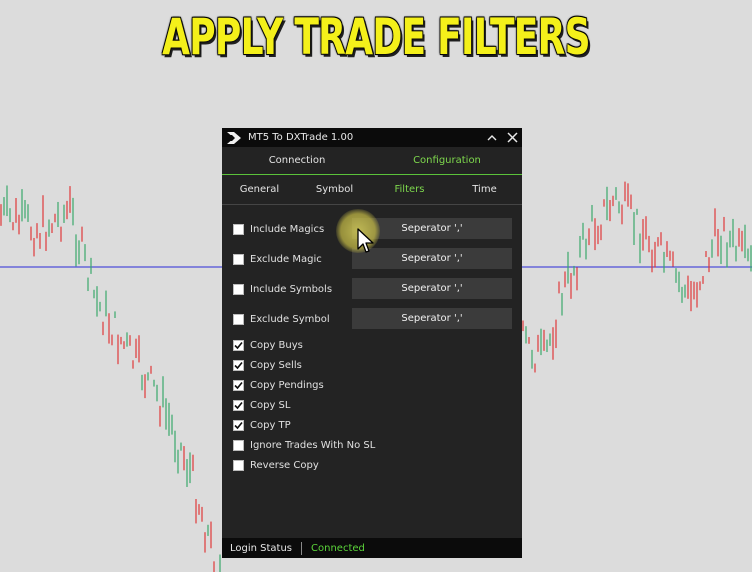 This screenshot has height=572, width=752. Describe the element at coordinates (447, 160) in the screenshot. I see `tab-configuration: Configuration` at that location.